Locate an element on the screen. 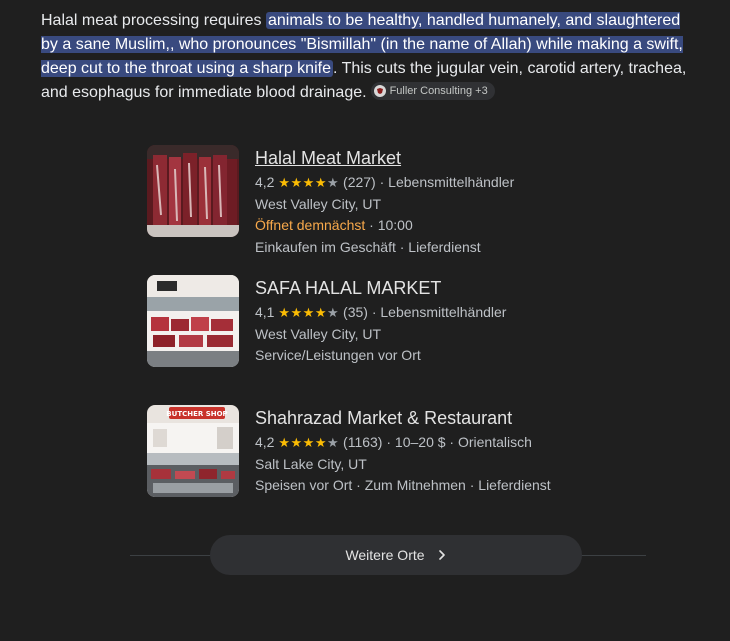  review-count: (35) is located at coordinates (355, 312).